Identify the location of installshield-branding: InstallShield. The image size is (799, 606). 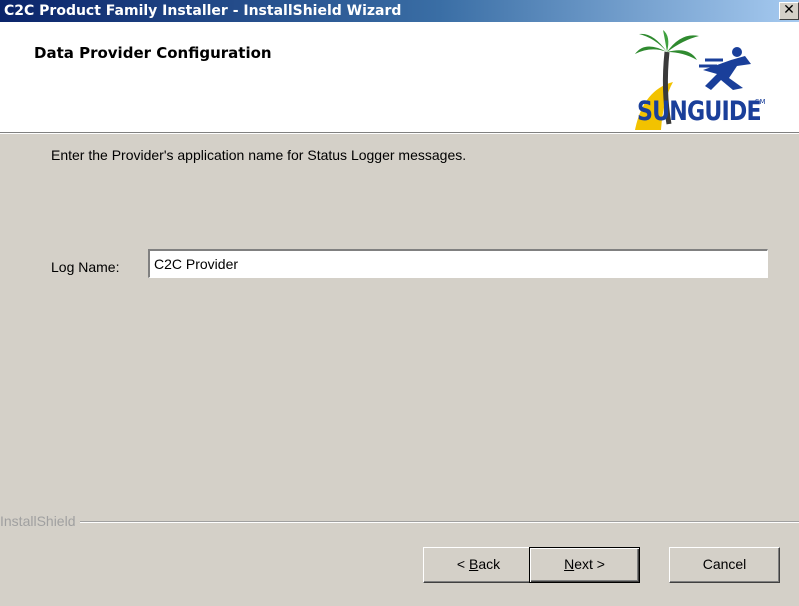
(399, 521).